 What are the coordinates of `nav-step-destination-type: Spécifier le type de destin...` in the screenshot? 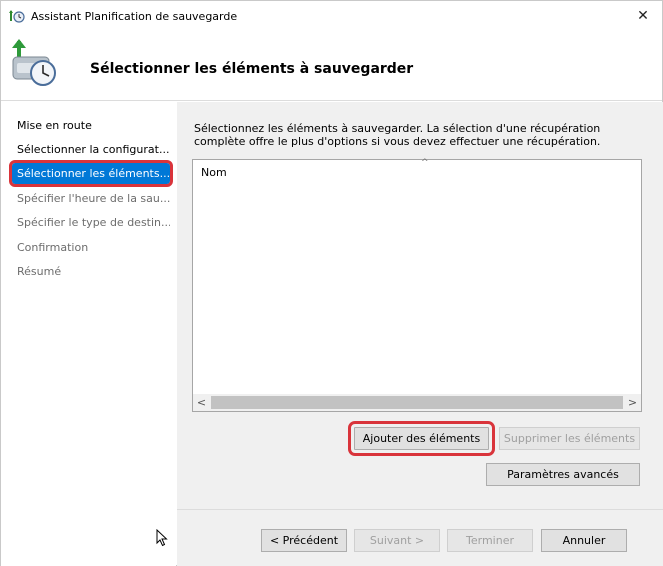 It's located at (93, 222).